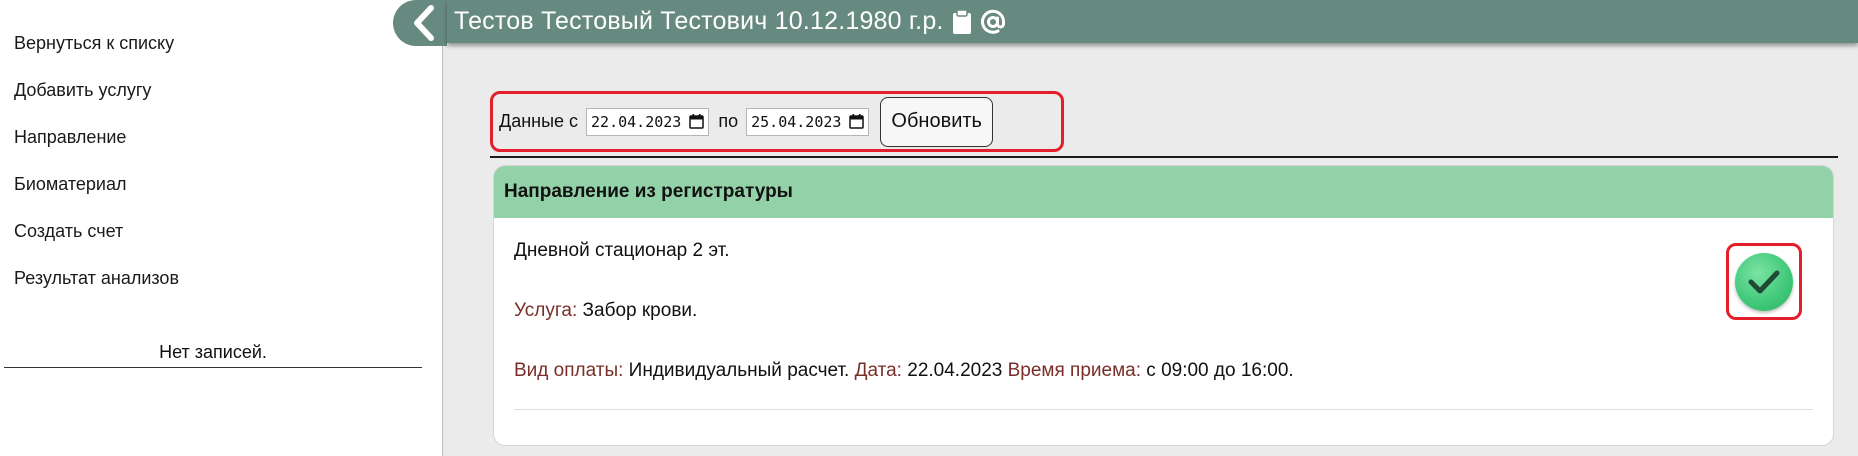 This screenshot has height=456, width=1858. What do you see at coordinates (221, 242) in the screenshot?
I see `sidebar-item-create-invoice: Создать счет` at bounding box center [221, 242].